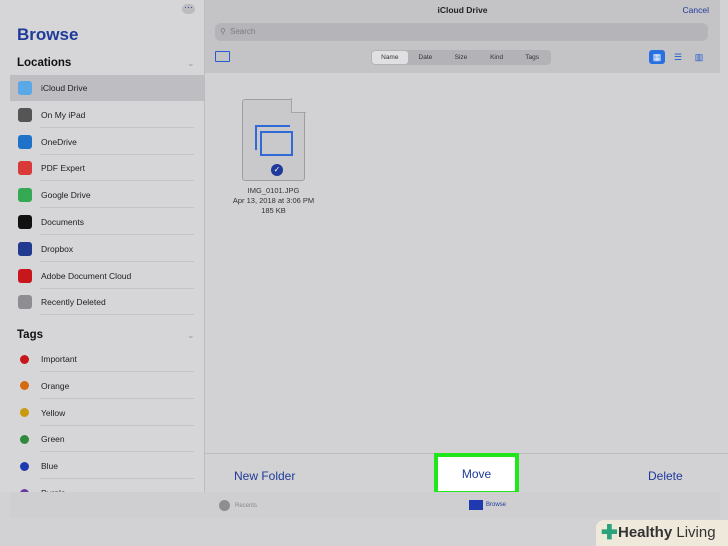  Describe the element at coordinates (86, 275) in the screenshot. I see `sidebar-item-label: Adobe Document Cloud` at that location.